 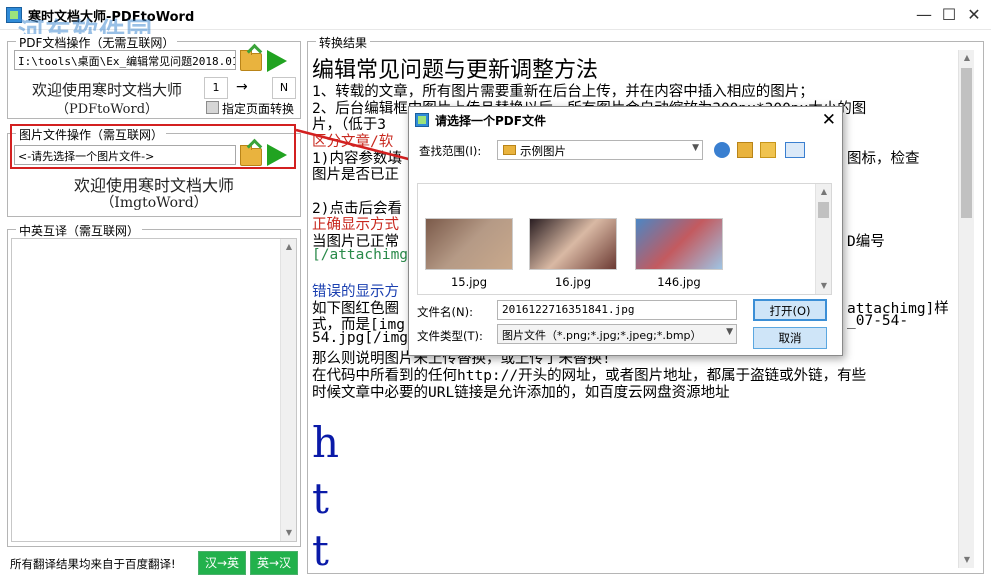 I want to click on page-to-input: N, so click(x=284, y=88).